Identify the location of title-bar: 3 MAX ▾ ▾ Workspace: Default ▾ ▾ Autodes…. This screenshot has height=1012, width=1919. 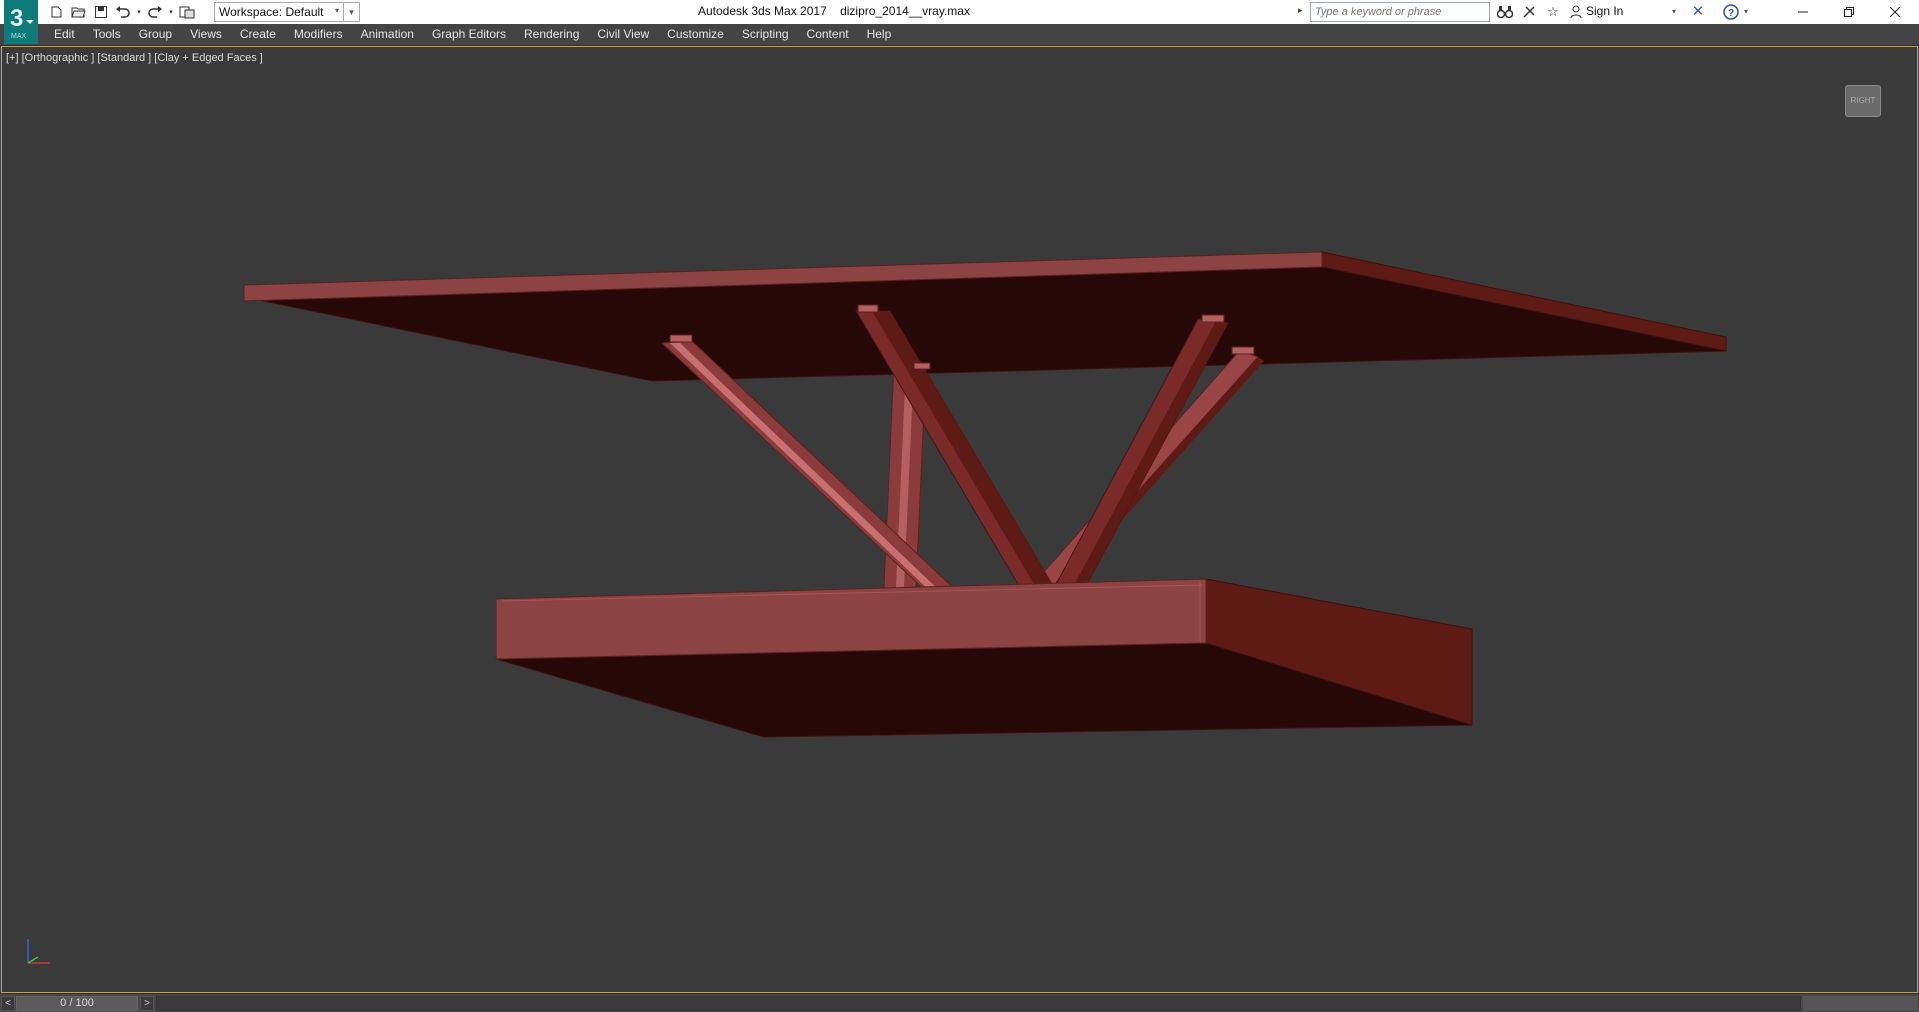
(959, 22).